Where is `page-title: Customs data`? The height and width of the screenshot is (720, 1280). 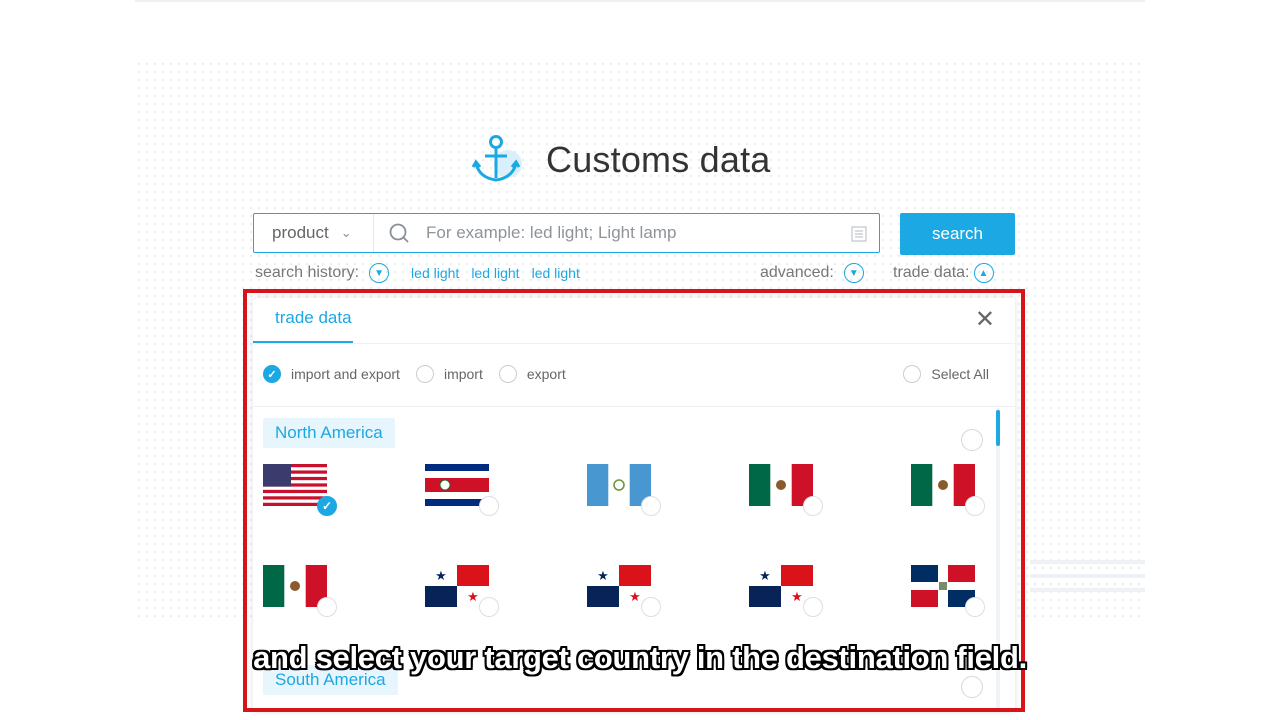
page-title: Customs data is located at coordinates (658, 159).